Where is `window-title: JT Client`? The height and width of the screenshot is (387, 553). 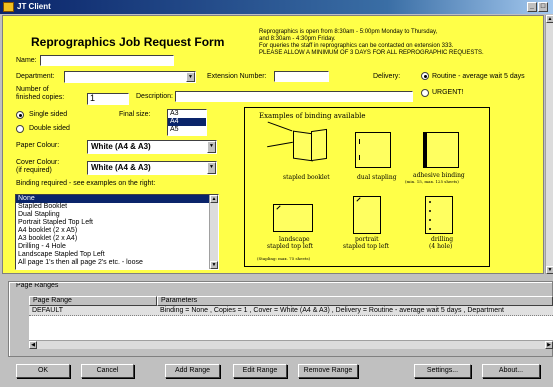
window-title: JT Client is located at coordinates (34, 6).